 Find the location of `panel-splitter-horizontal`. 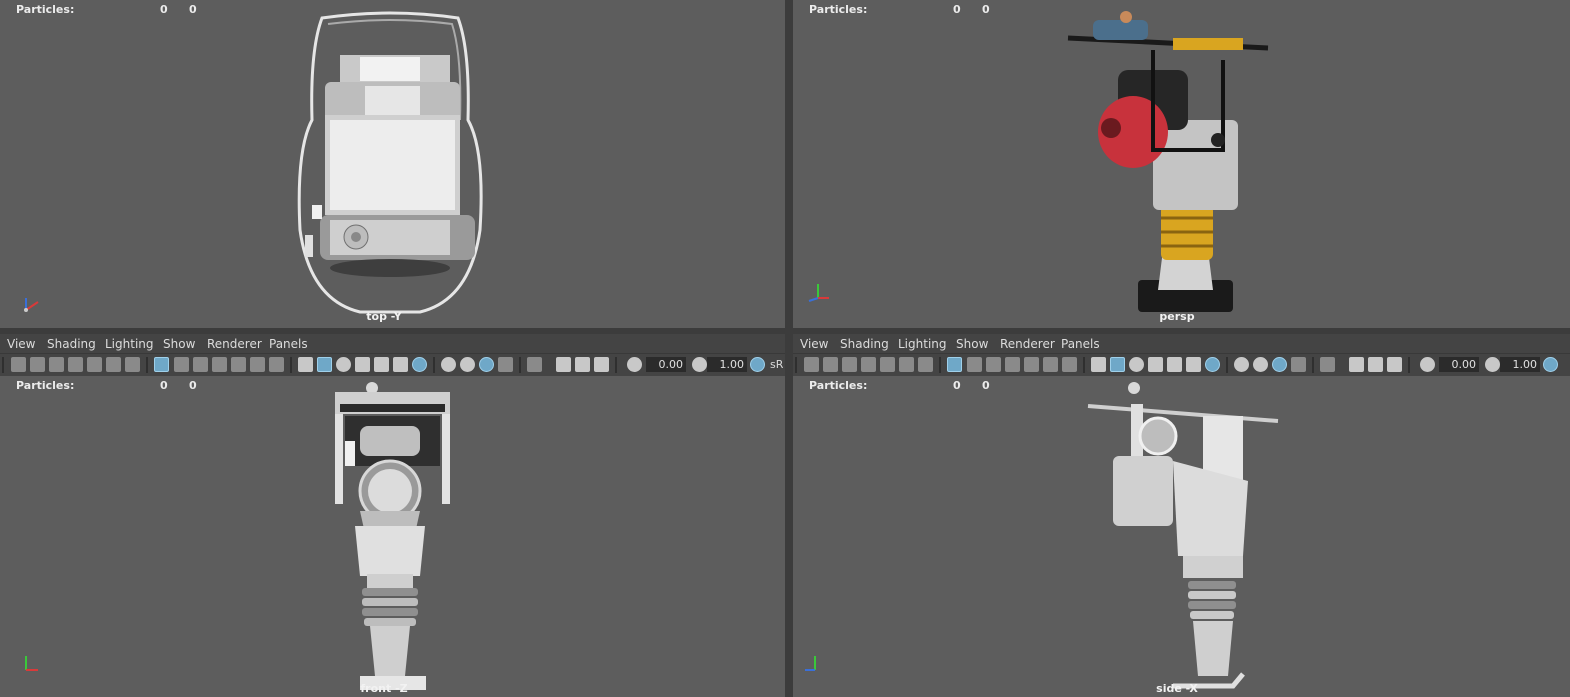

panel-splitter-horizontal is located at coordinates (785, 331).